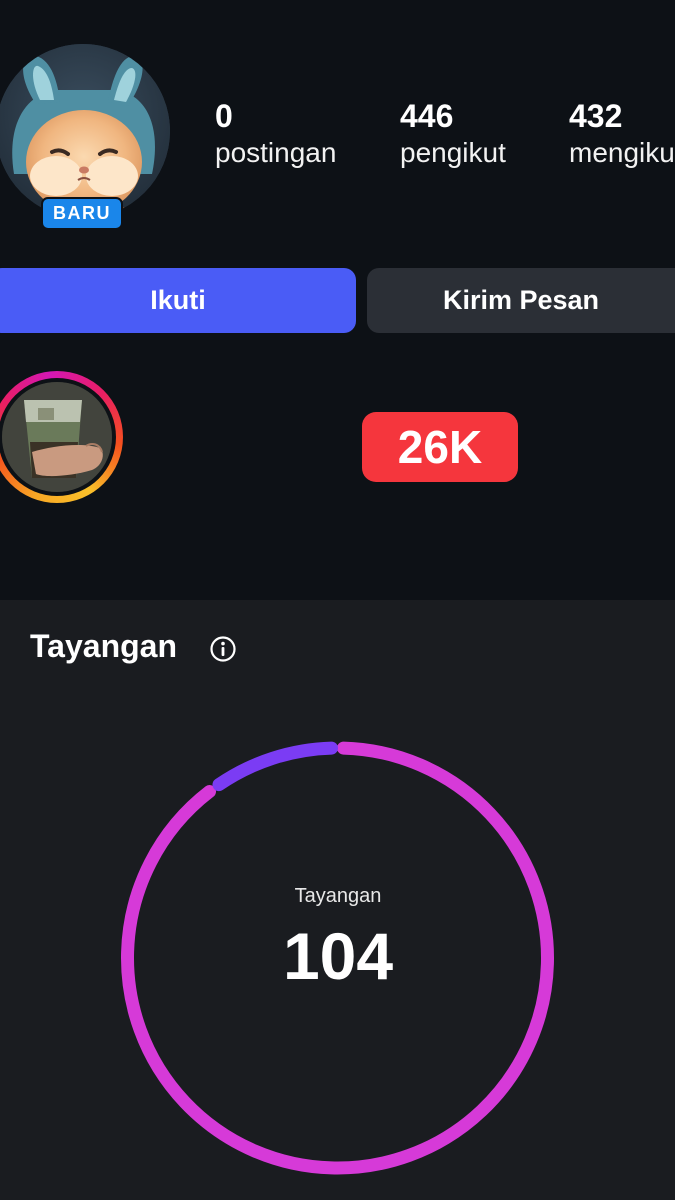 The height and width of the screenshot is (1200, 675). I want to click on profile-avatar, so click(85, 131).